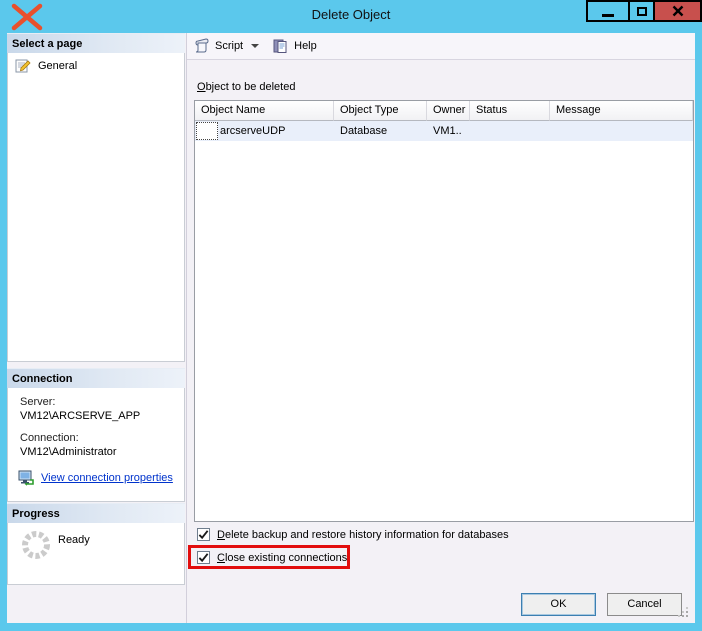 Image resolution: width=702 pixels, height=631 pixels. I want to click on delete-history-checkbox, so click(203, 534).